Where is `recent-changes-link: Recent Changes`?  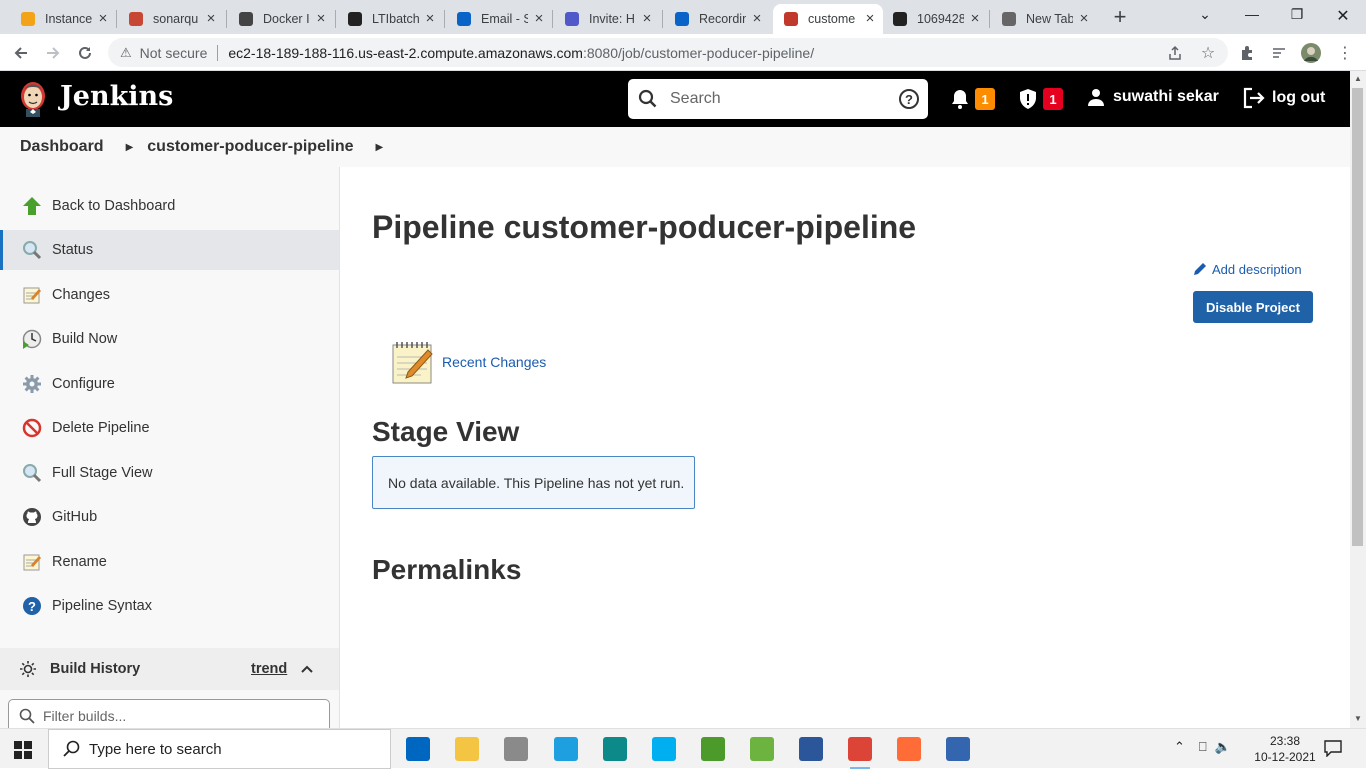
recent-changes-link: Recent Changes is located at coordinates (468, 362).